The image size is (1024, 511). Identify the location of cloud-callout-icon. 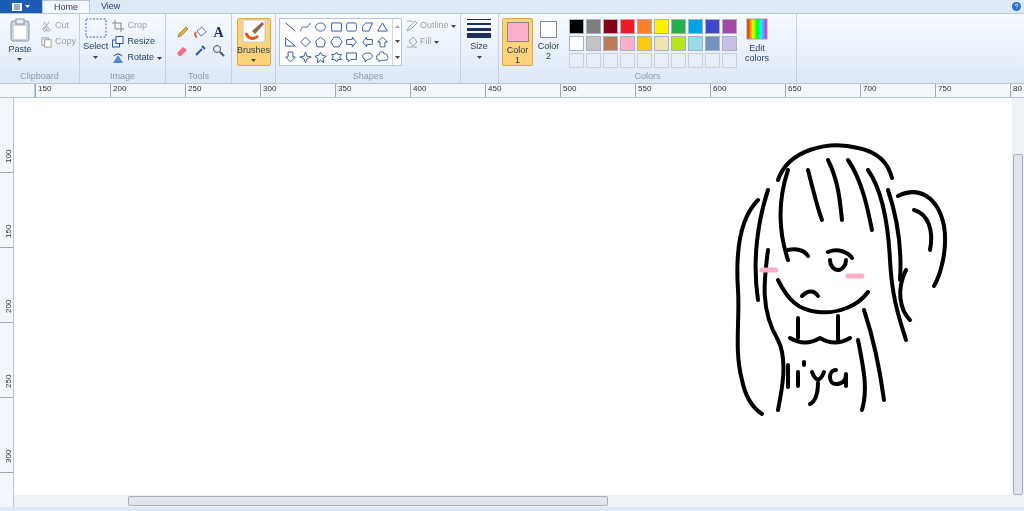
(383, 57).